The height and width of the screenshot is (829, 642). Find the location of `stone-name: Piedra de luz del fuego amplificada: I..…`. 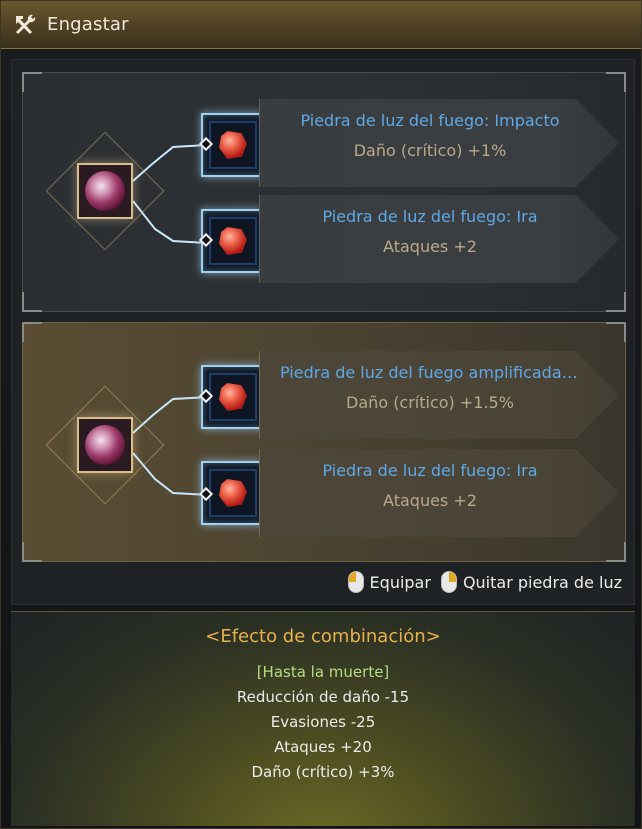

stone-name: Piedra de luz del fuego amplificada: I..… is located at coordinates (430, 372).